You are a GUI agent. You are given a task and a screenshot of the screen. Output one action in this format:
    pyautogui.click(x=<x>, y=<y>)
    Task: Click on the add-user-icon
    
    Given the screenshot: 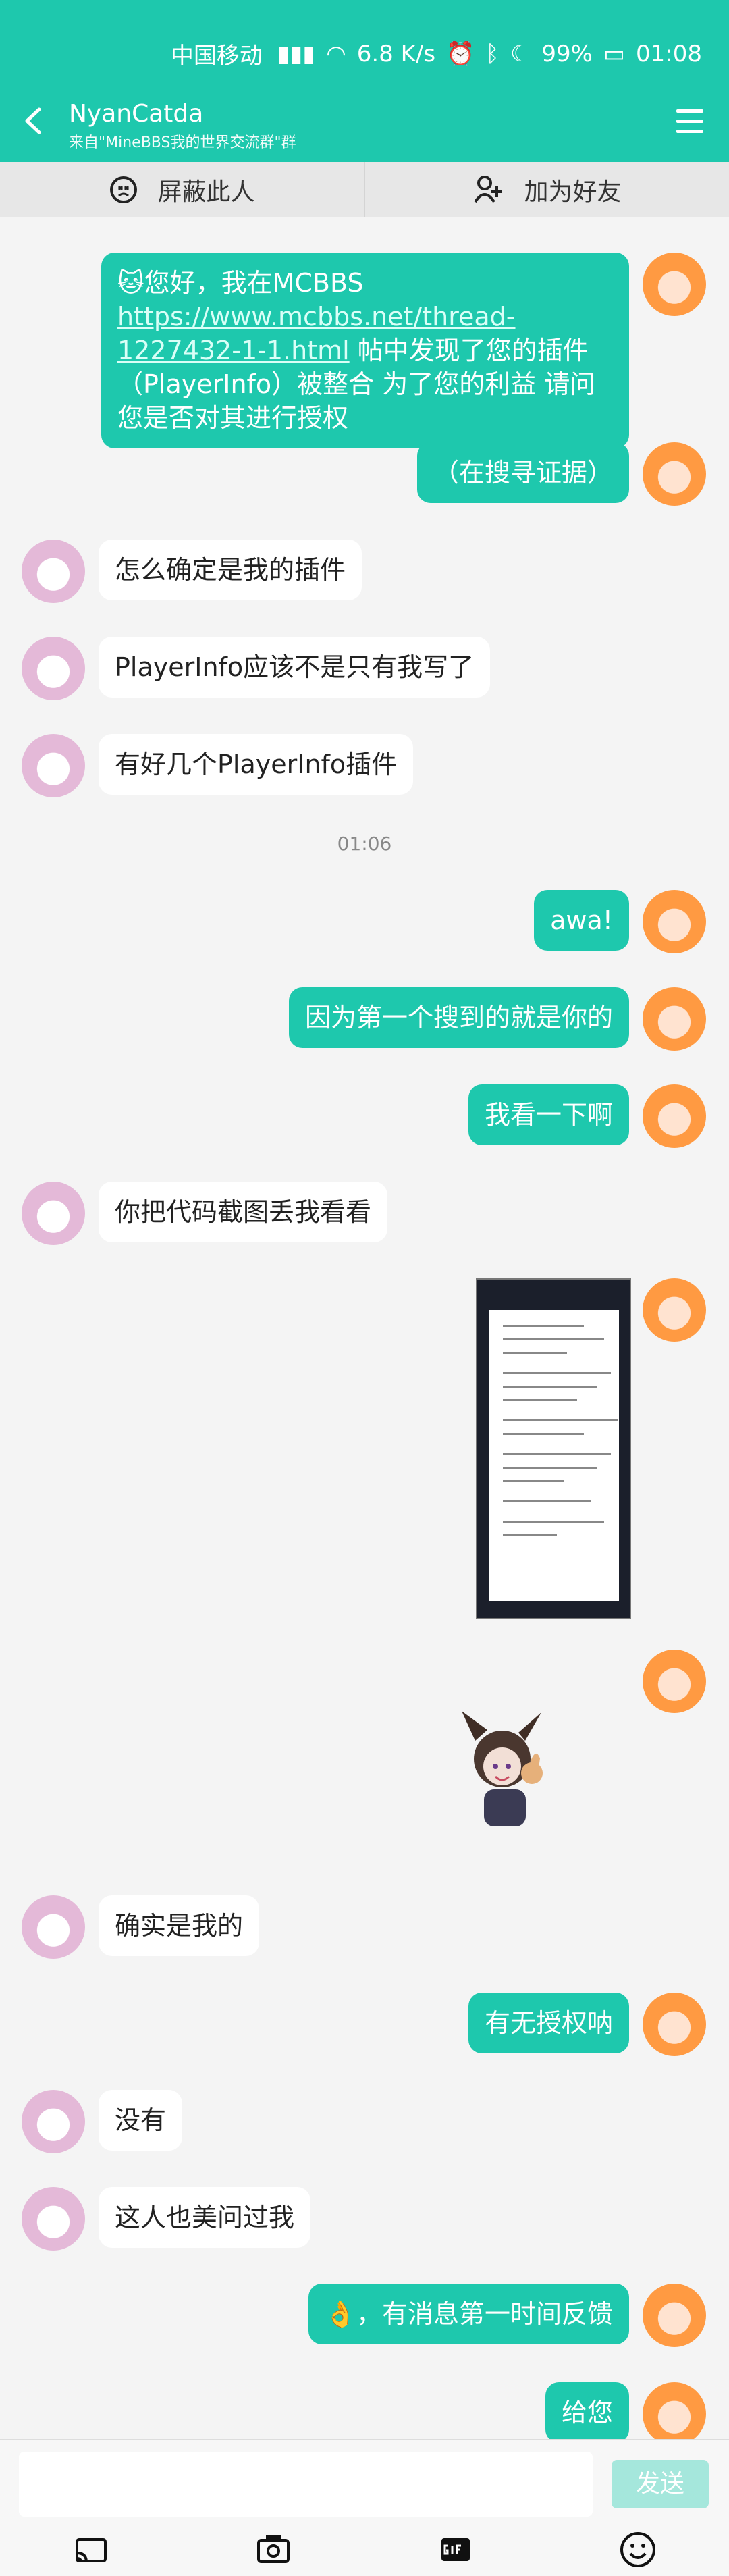 What is the action you would take?
    pyautogui.click(x=488, y=190)
    